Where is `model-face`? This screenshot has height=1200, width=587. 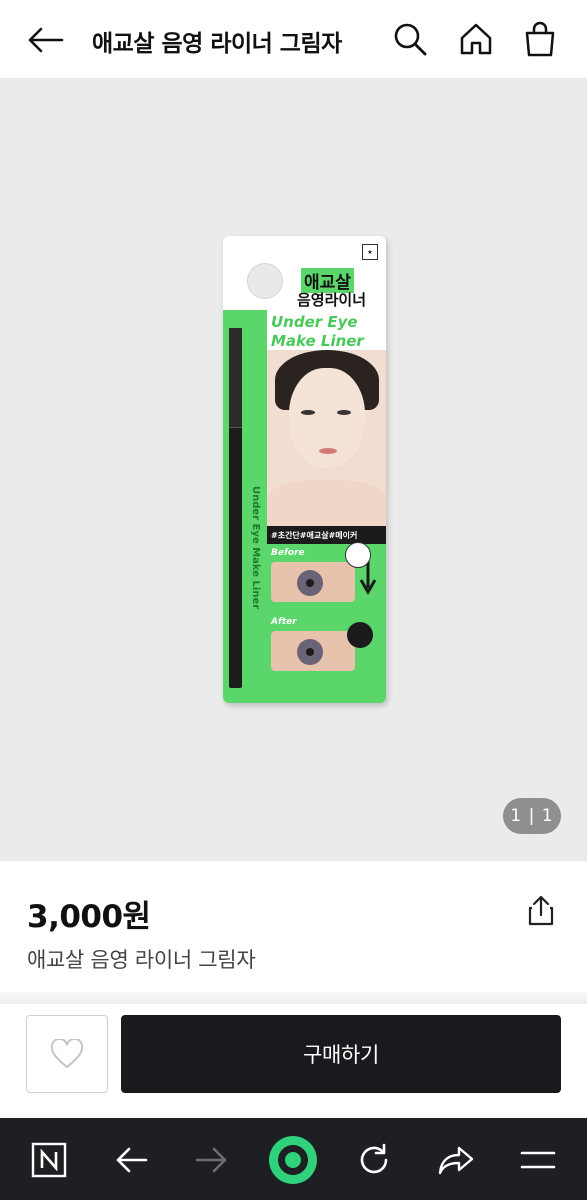 model-face is located at coordinates (326, 438).